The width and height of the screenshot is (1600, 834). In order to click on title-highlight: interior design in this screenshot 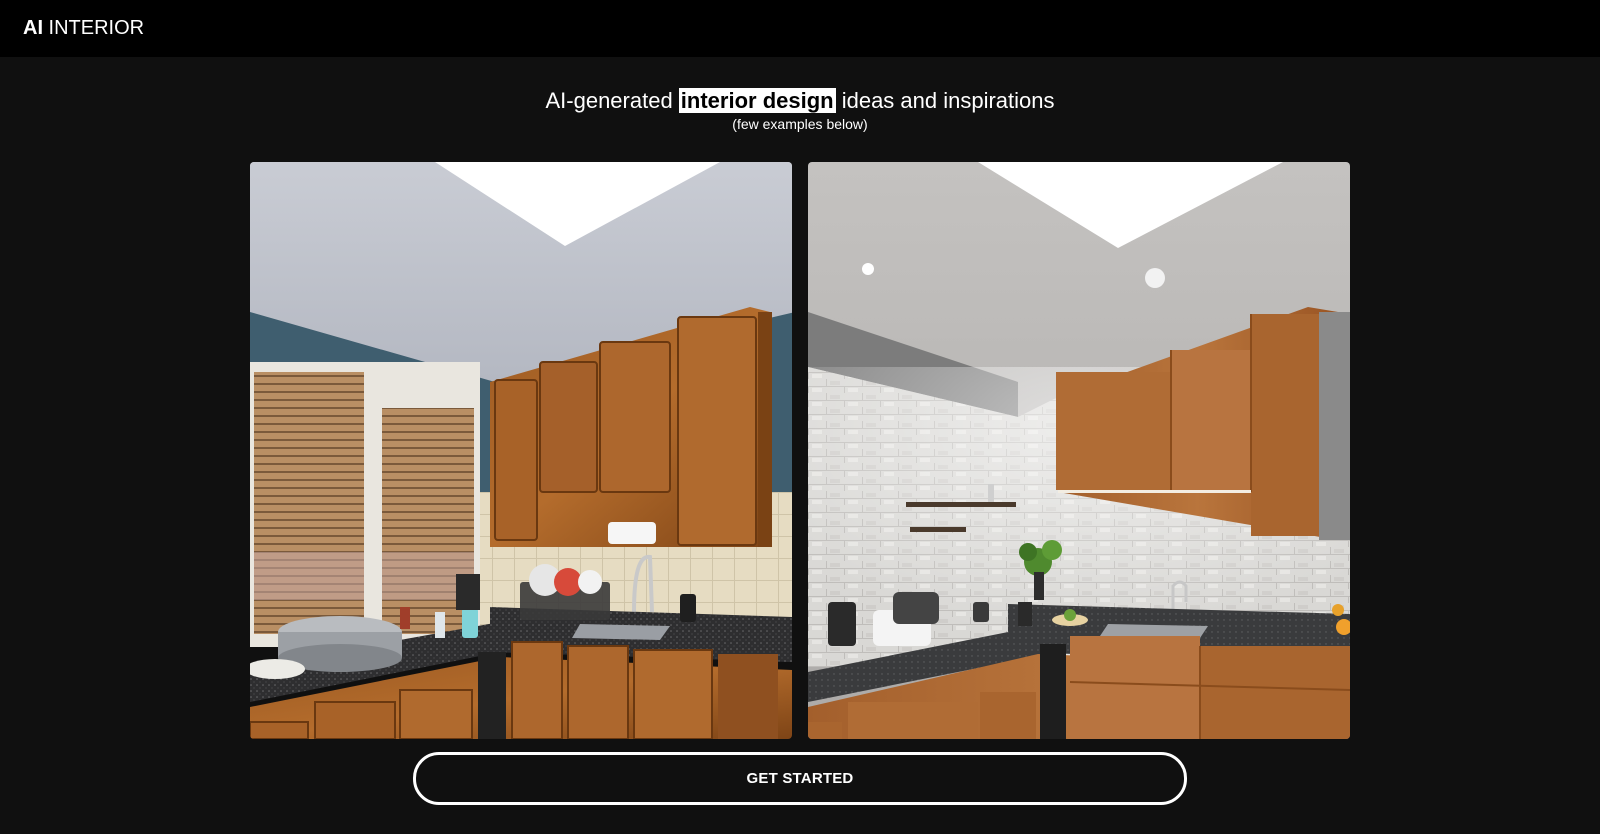, I will do `click(757, 100)`.